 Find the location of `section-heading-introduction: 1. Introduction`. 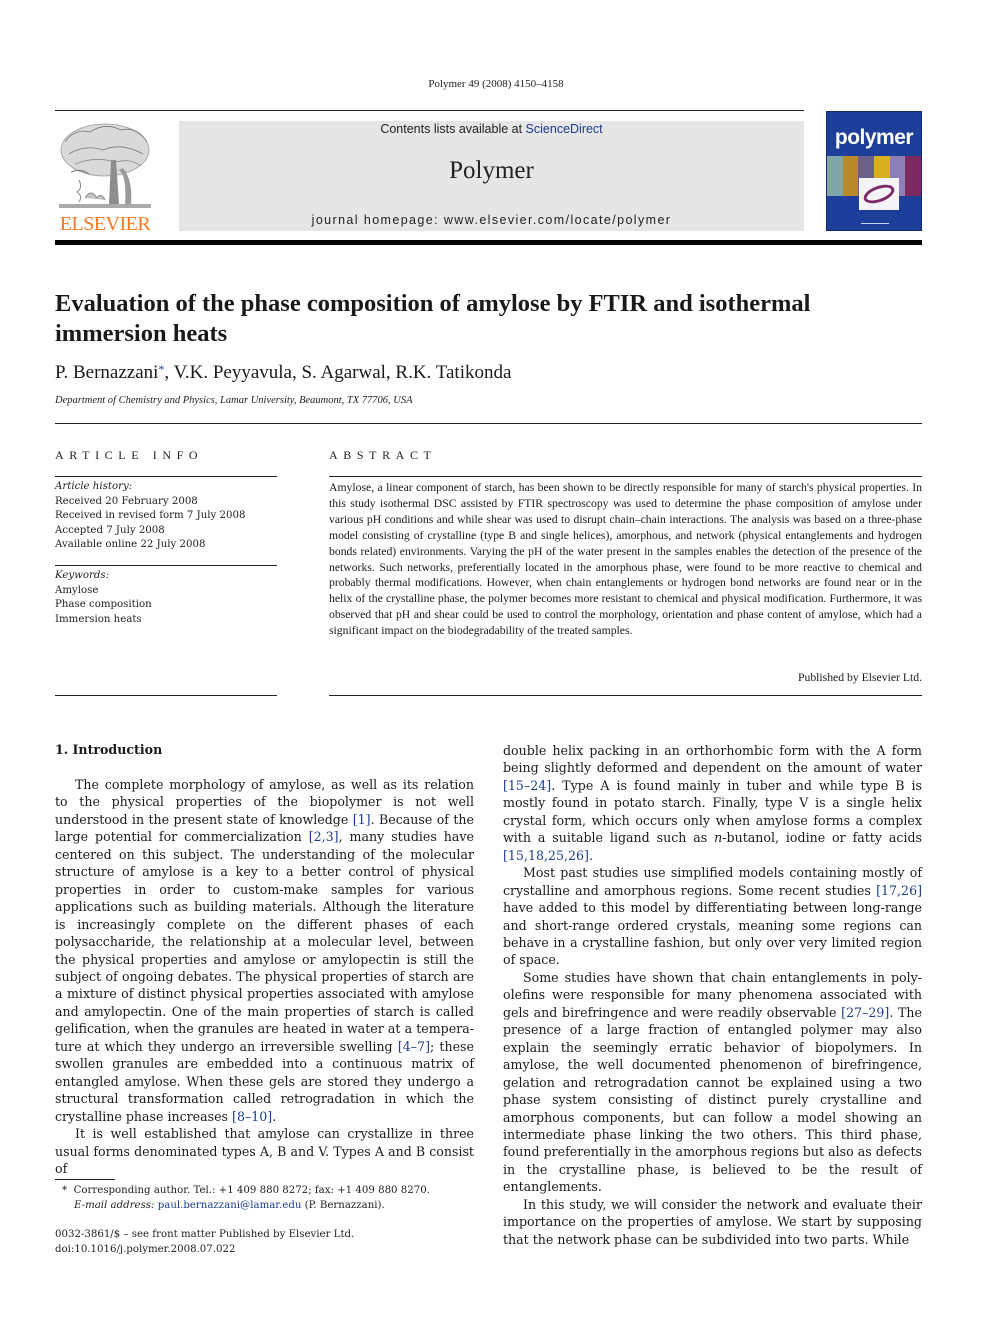

section-heading-introduction: 1. Introduction is located at coordinates (109, 749).